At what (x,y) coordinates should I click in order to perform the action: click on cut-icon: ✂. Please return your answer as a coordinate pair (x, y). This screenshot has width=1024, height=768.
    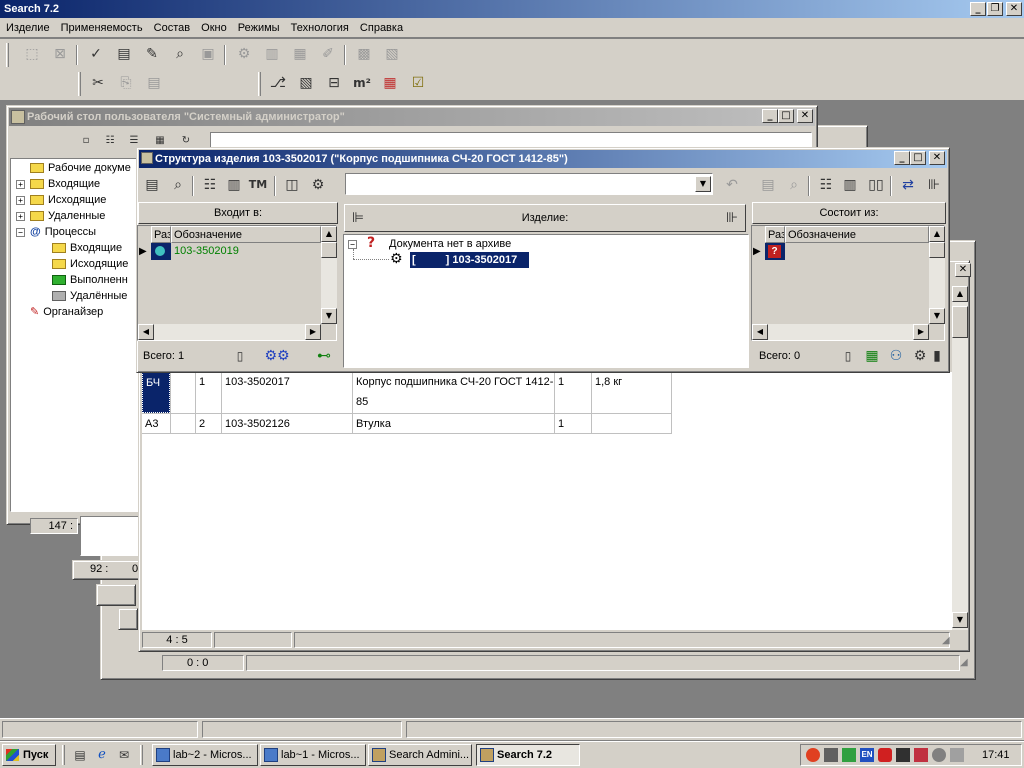
    Looking at the image, I should click on (98, 83).